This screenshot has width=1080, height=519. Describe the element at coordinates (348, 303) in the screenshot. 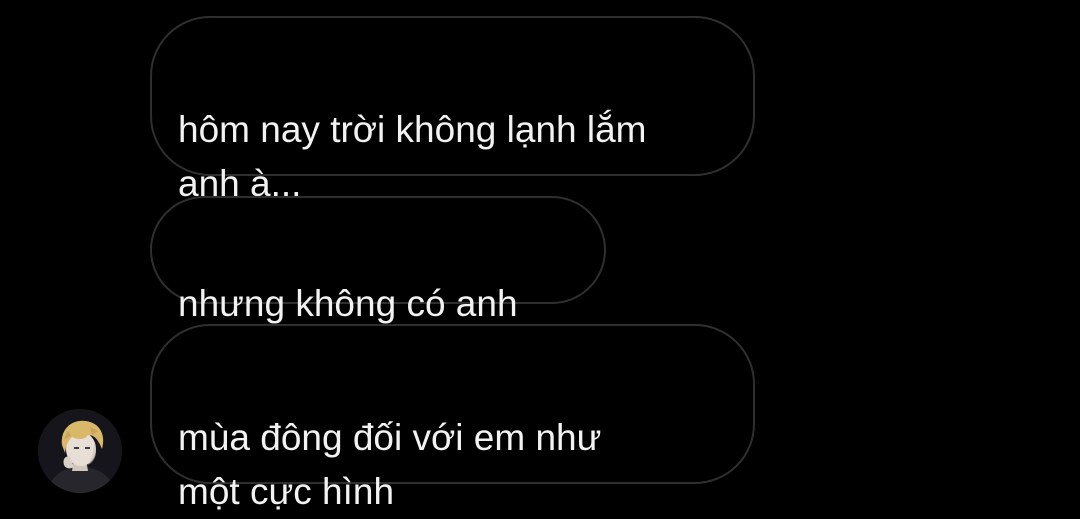

I see `message-text: nhưng không có anh` at that location.